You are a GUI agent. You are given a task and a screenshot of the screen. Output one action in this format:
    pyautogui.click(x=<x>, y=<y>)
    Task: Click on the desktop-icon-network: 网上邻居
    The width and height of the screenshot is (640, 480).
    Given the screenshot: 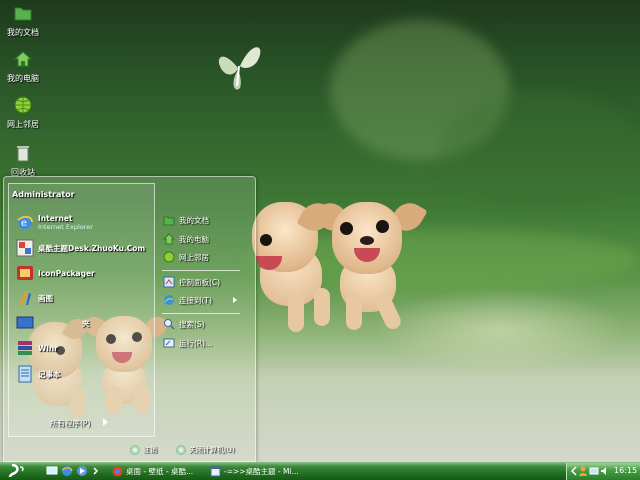 What is the action you would take?
    pyautogui.click(x=23, y=113)
    